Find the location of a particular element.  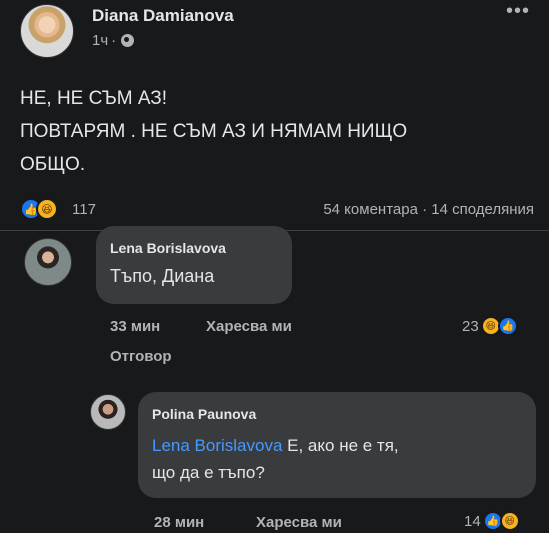

comment-like-button: Харесва ми is located at coordinates (249, 326).